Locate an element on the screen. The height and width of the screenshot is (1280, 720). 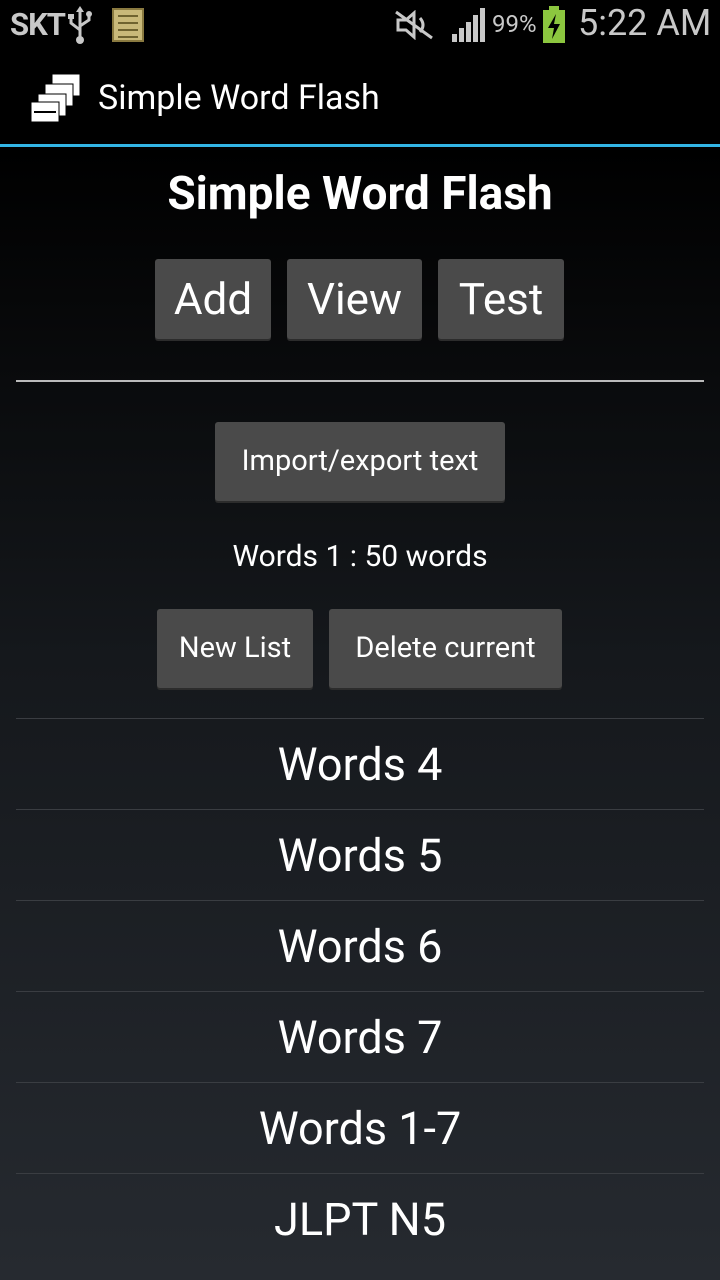
list-item-words-6: Words 6 is located at coordinates (360, 945).